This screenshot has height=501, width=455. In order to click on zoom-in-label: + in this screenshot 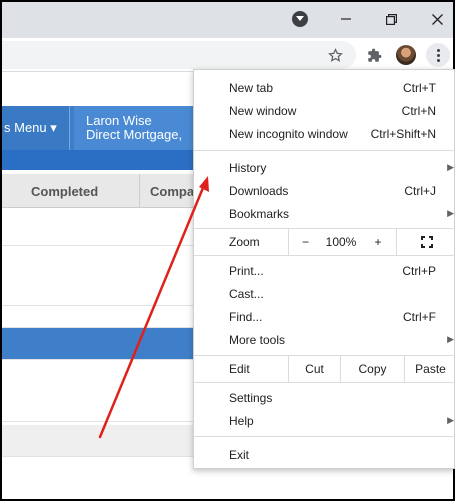, I will do `click(378, 242)`.